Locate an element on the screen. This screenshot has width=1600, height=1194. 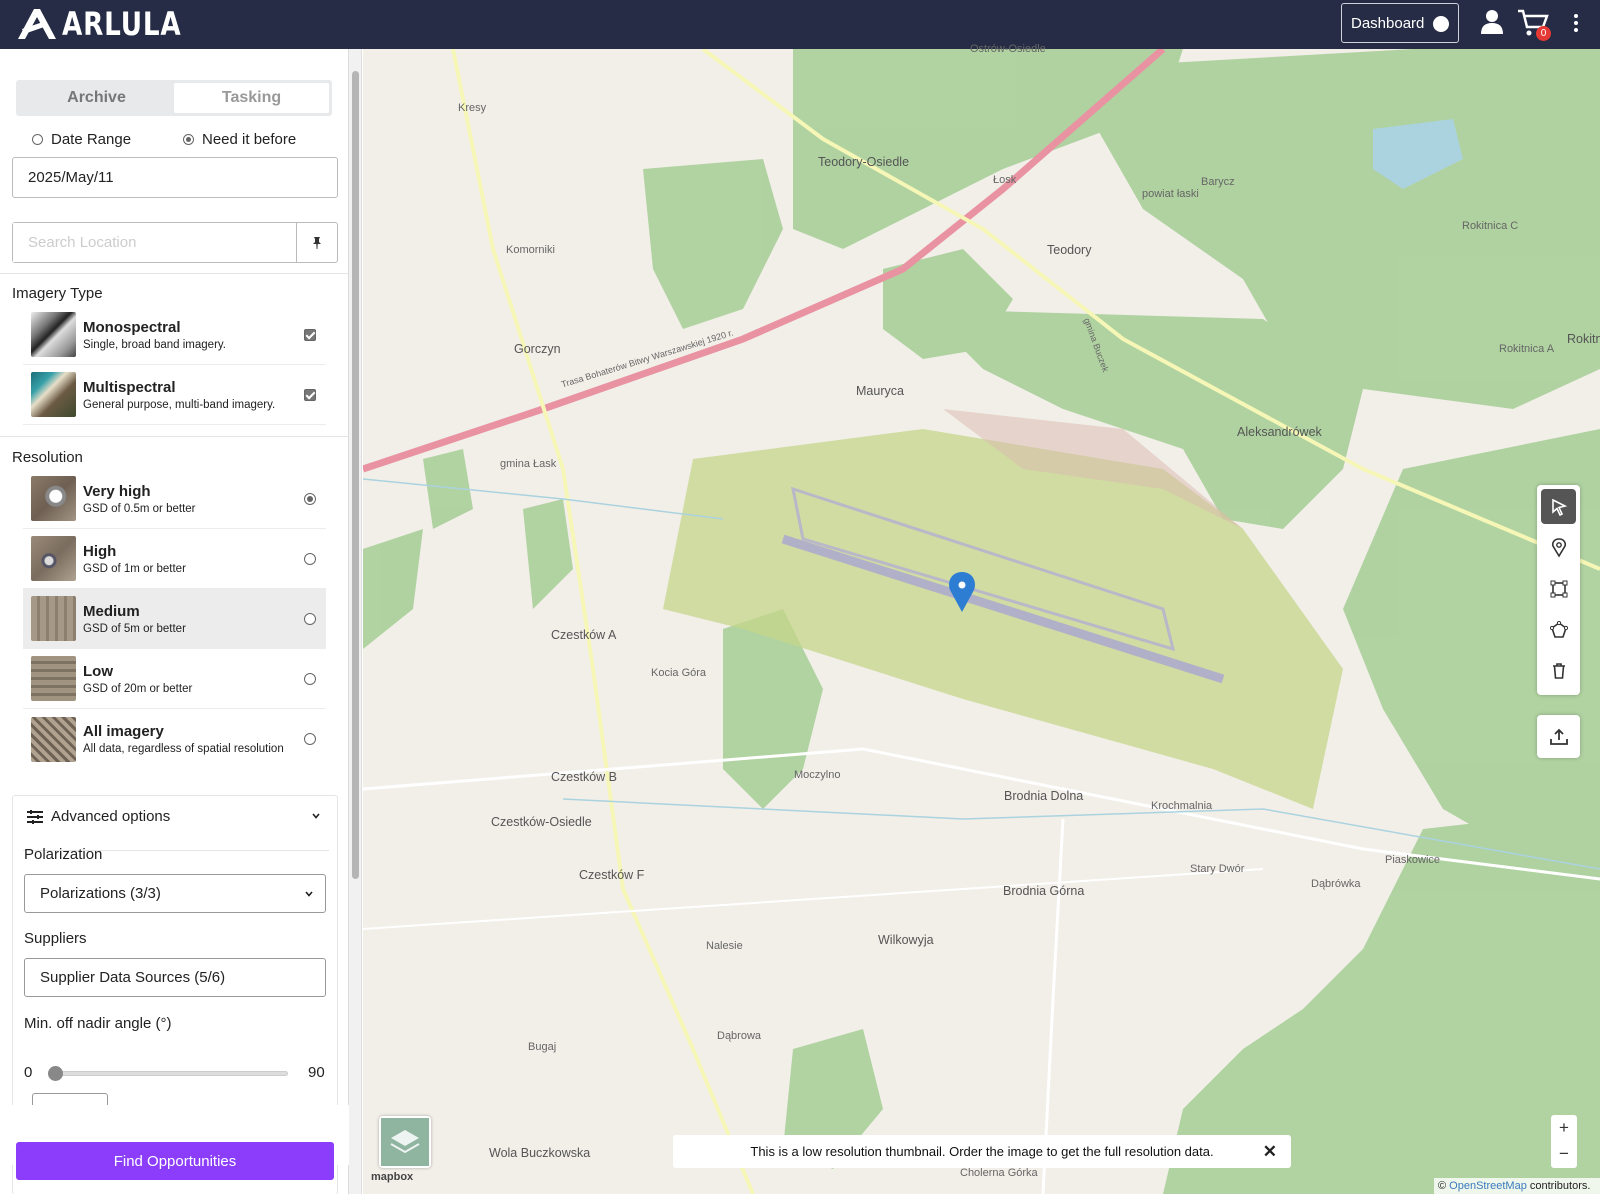
mapbox-logo-text: mapbox is located at coordinates (392, 1177).